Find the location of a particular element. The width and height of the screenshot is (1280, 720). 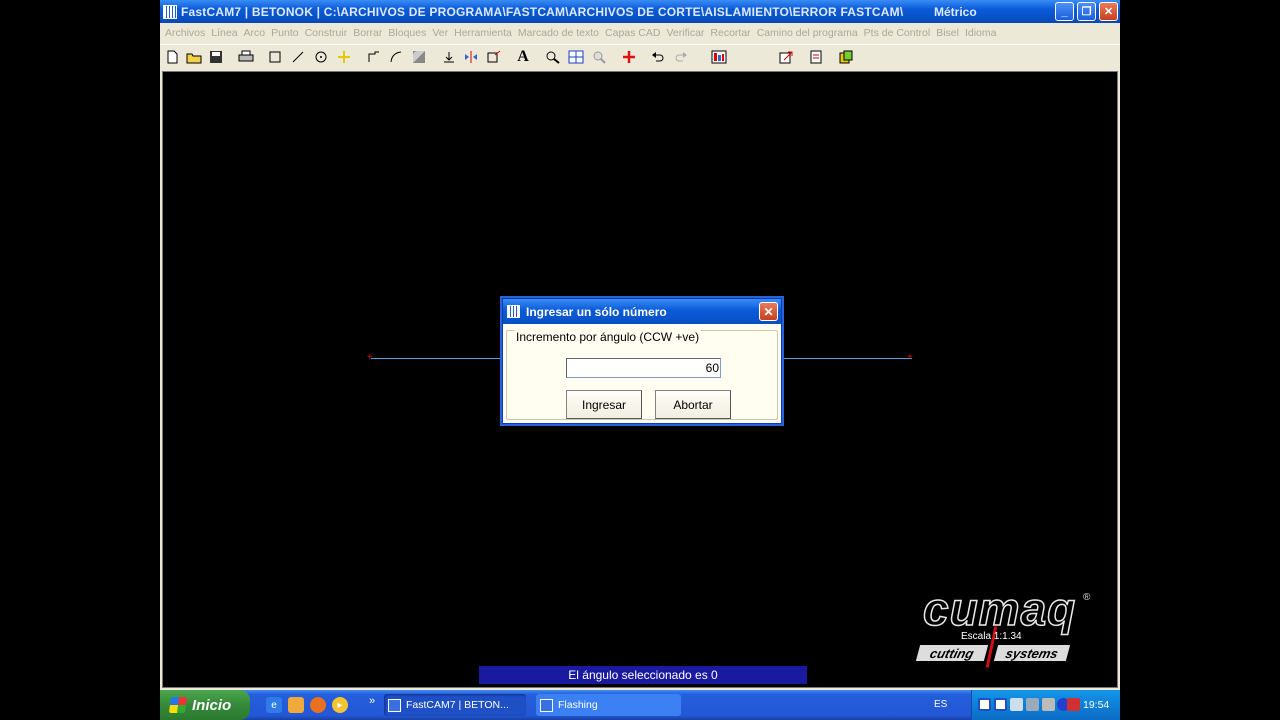

right-letterbox is located at coordinates (1200, 360).